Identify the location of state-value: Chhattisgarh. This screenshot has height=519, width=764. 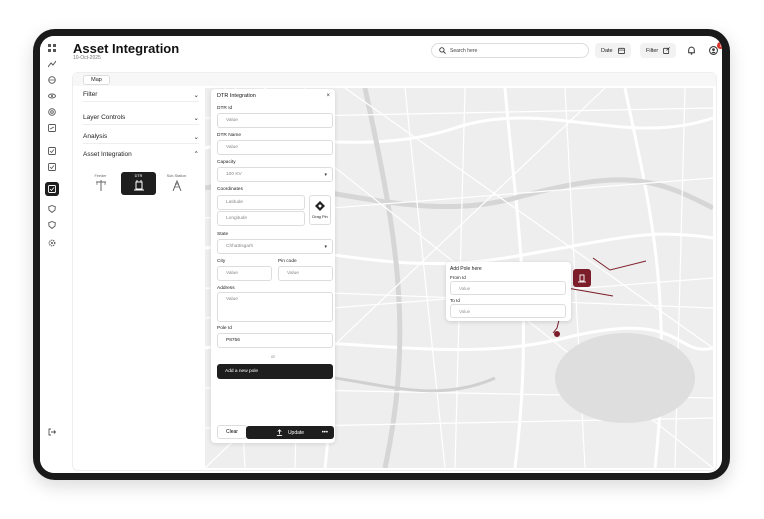
(240, 246).